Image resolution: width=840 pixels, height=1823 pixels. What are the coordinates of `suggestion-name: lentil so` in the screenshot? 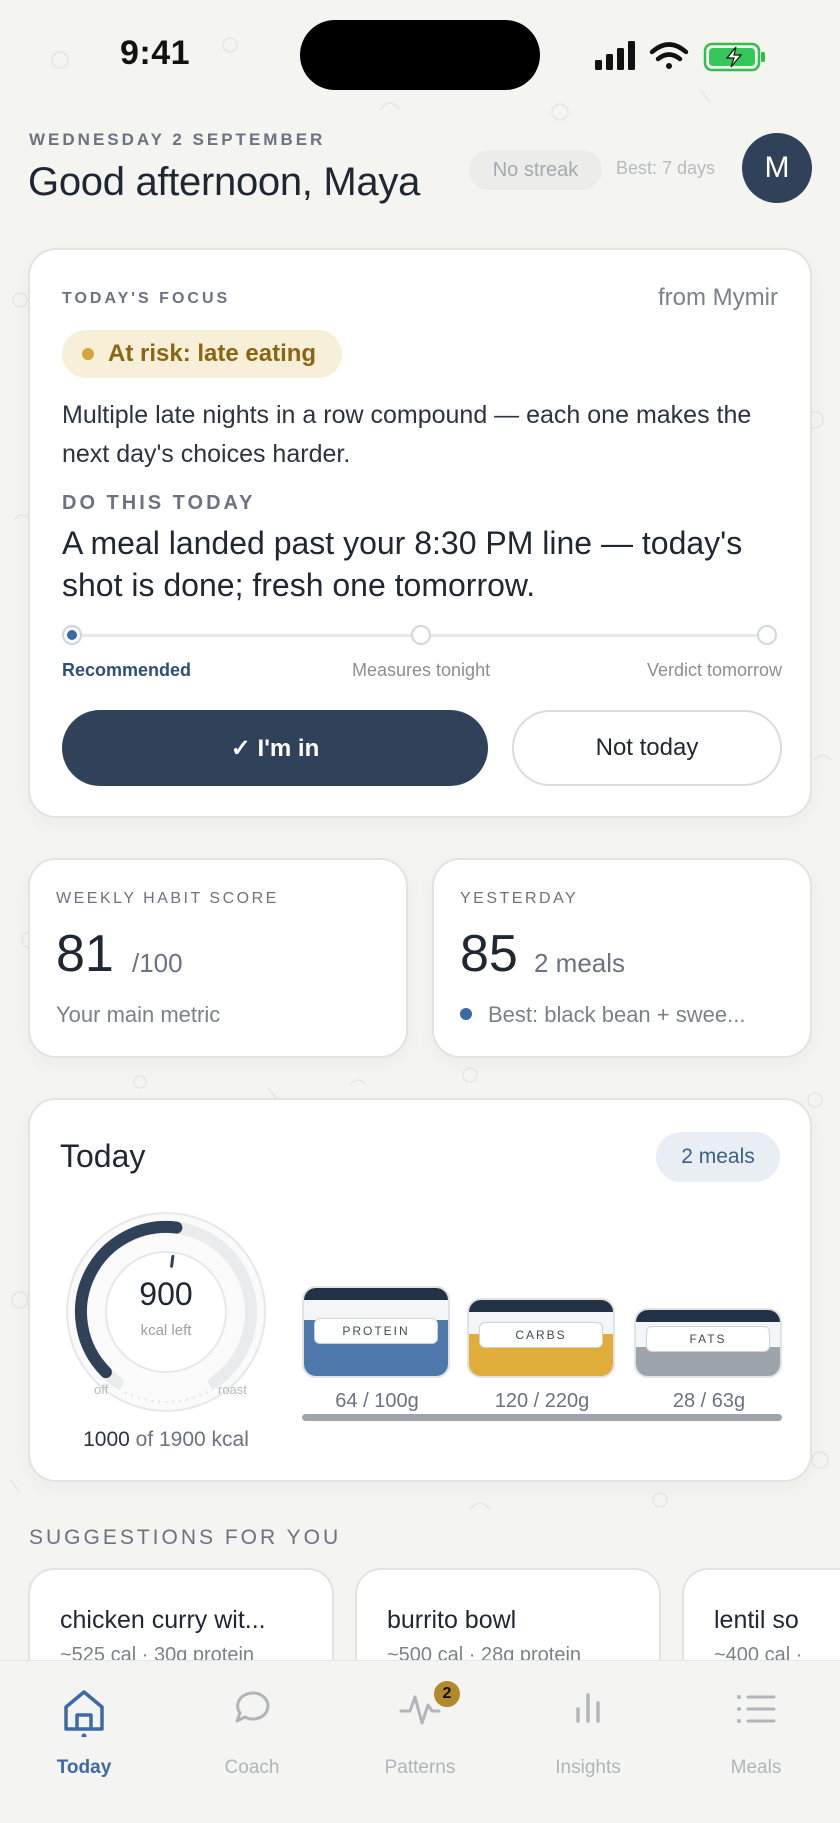 It's located at (756, 1620).